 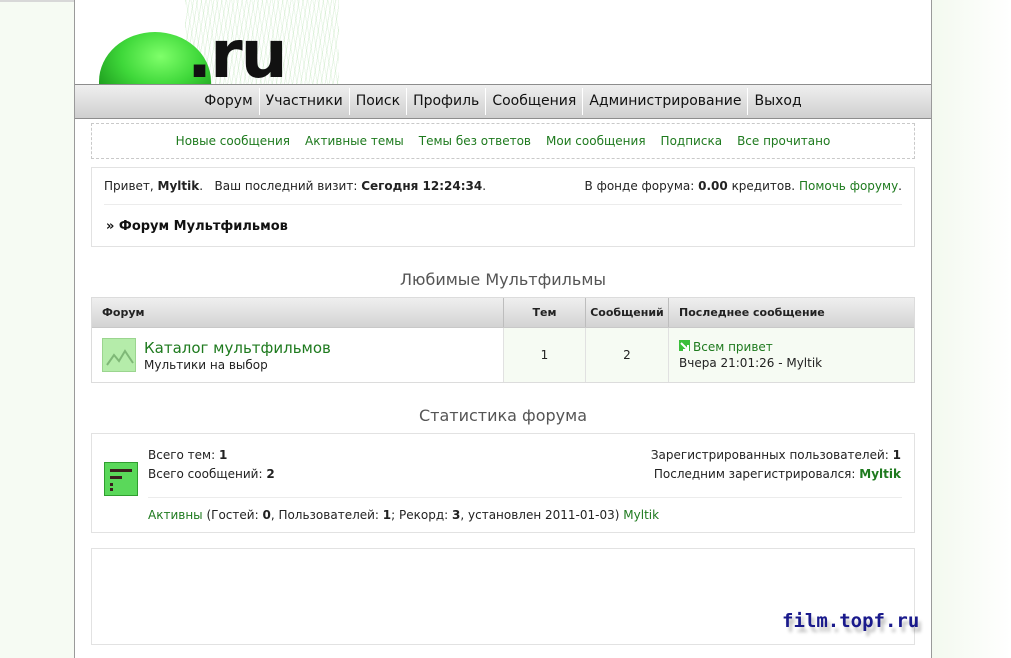 I want to click on stats-title: Статистика форума, so click(x=503, y=415).